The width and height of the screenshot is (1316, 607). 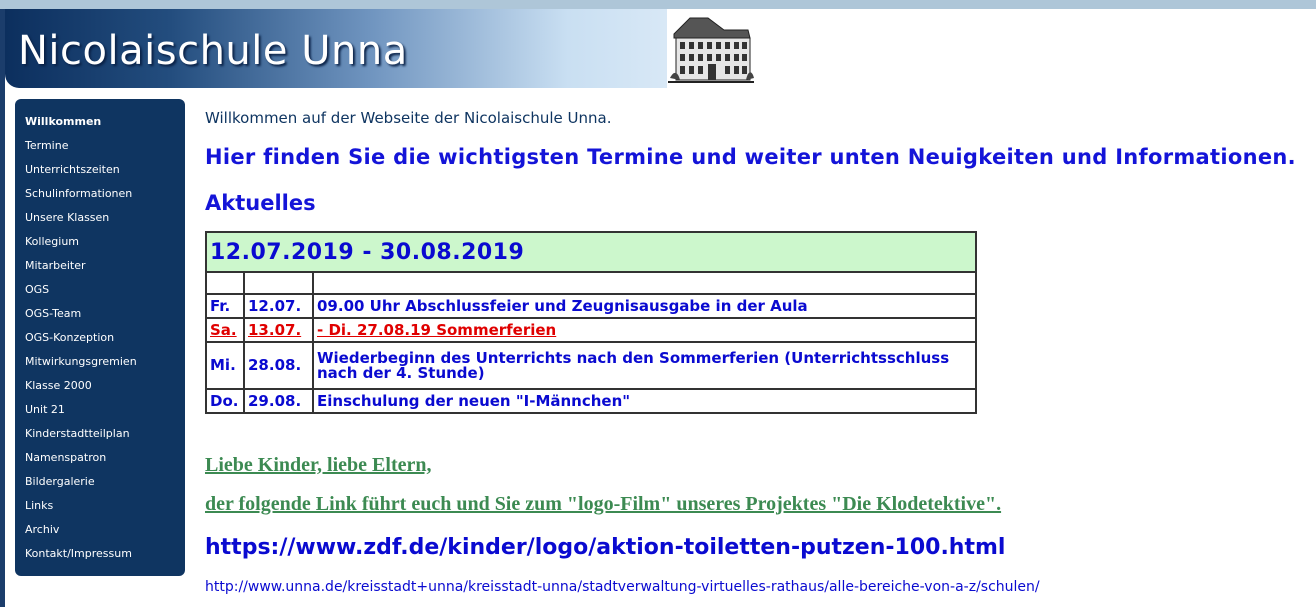 I want to click on event-date: 28.08., so click(x=278, y=365).